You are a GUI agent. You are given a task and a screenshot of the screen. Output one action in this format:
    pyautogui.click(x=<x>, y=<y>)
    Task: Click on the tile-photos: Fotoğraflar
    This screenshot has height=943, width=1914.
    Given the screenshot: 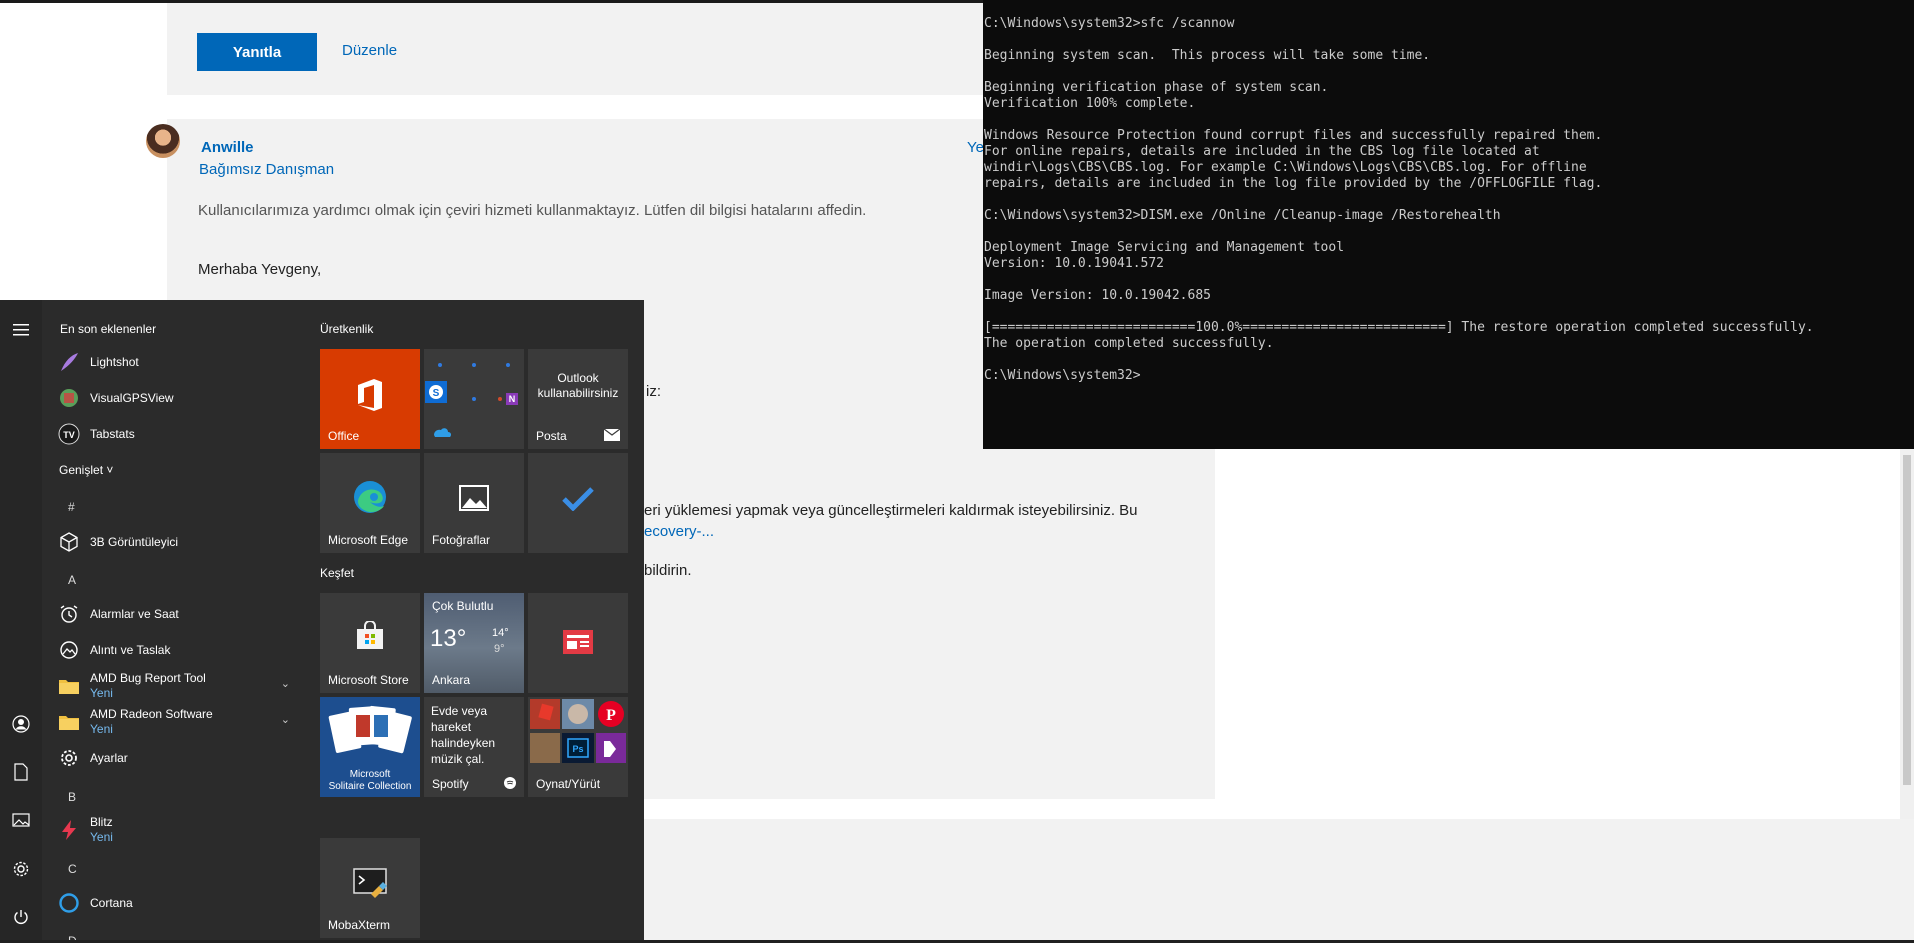 What is the action you would take?
    pyautogui.click(x=474, y=503)
    